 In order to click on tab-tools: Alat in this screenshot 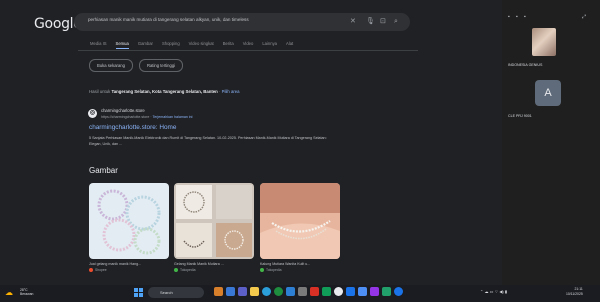, I will do `click(289, 45)`.